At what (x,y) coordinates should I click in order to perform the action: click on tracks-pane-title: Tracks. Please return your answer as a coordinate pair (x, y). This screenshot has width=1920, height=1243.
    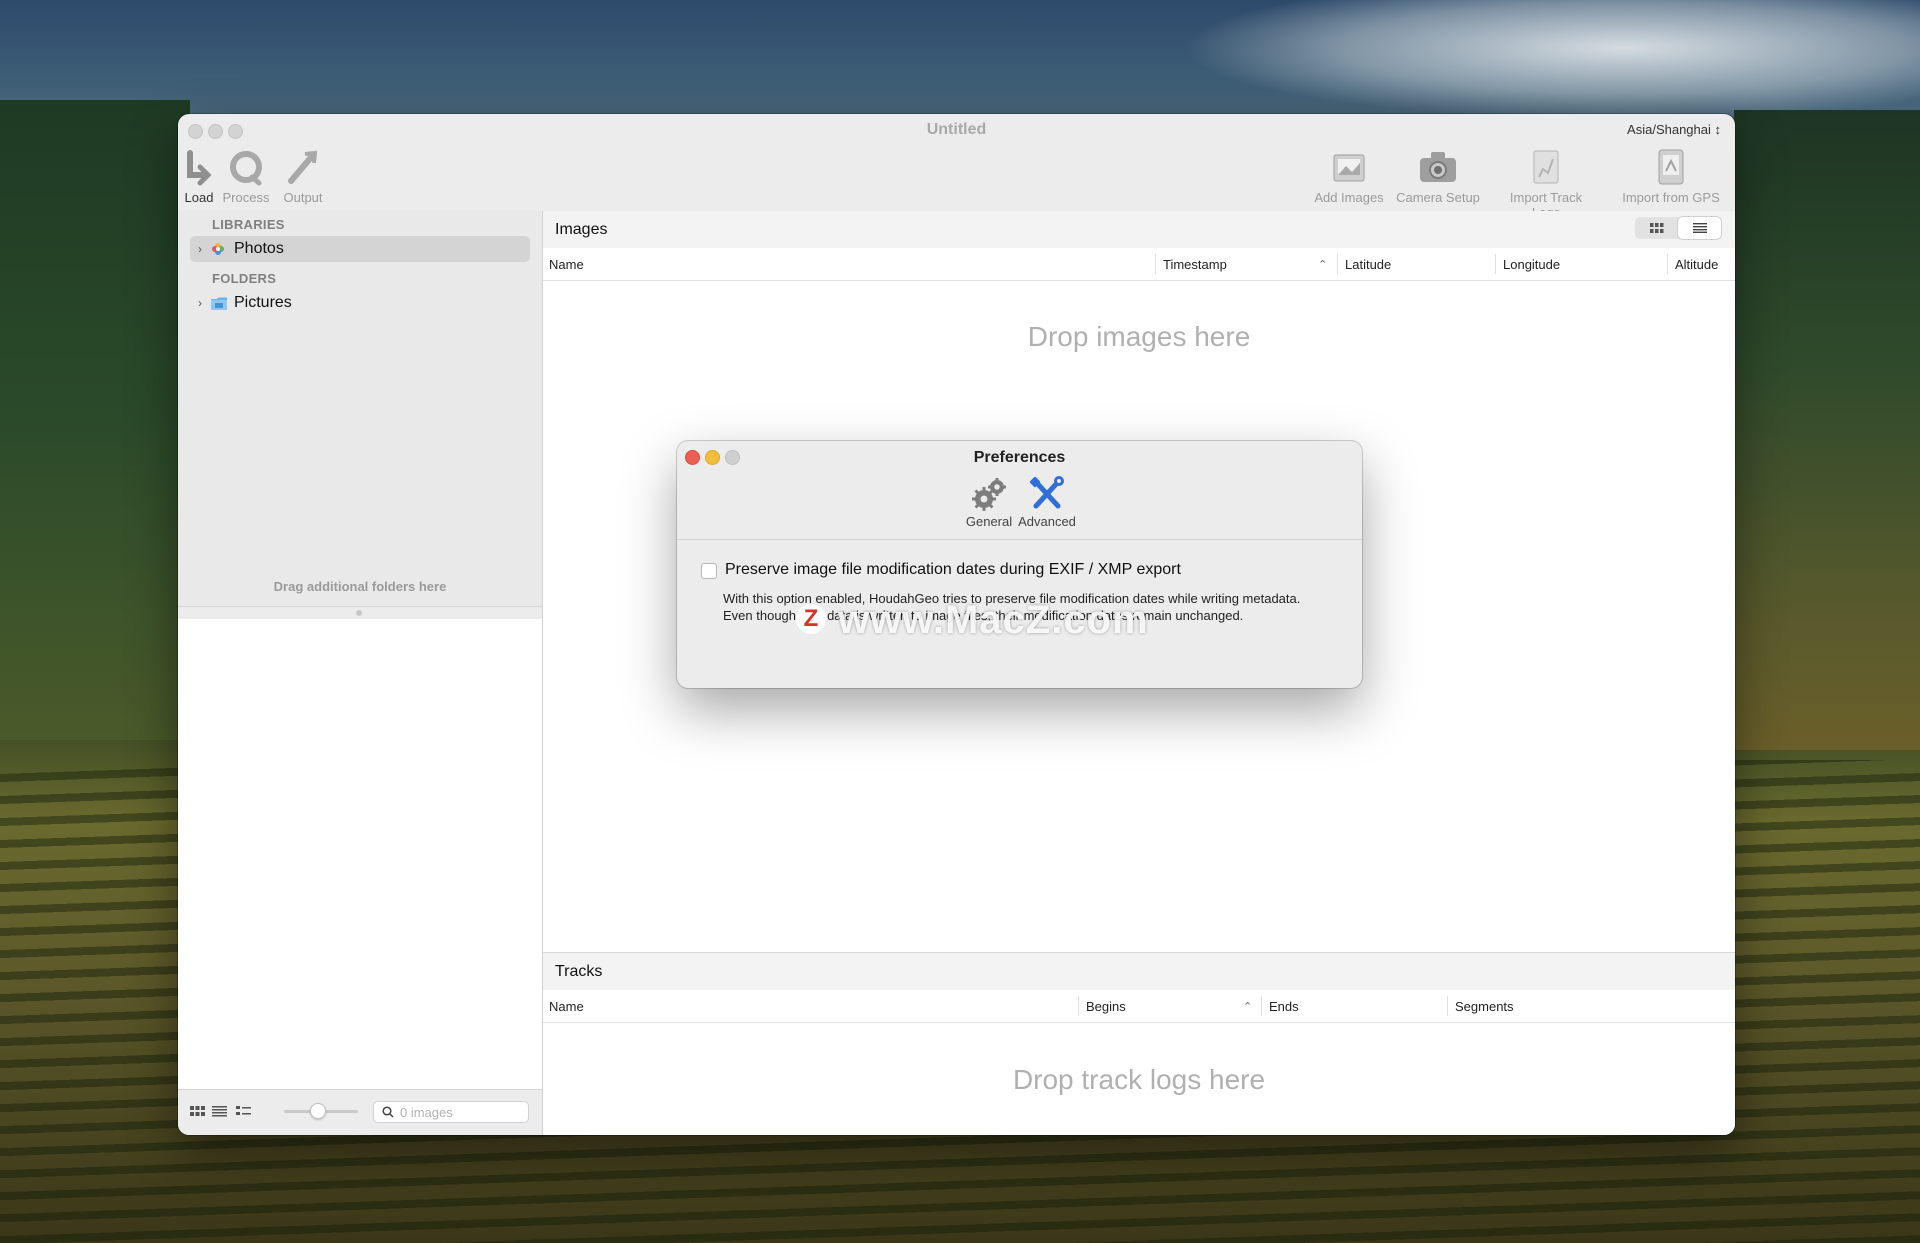
    Looking at the image, I should click on (579, 971).